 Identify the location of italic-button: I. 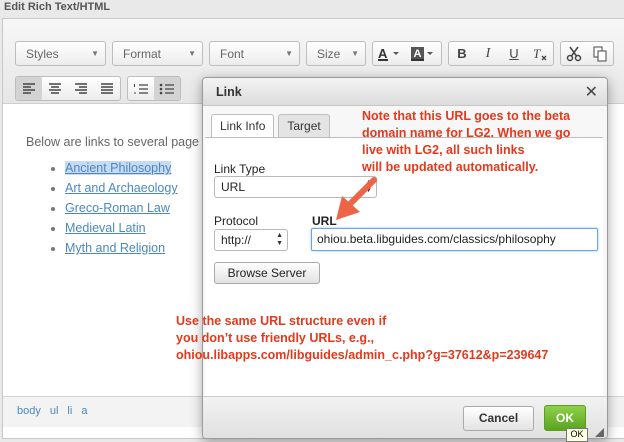
(488, 53).